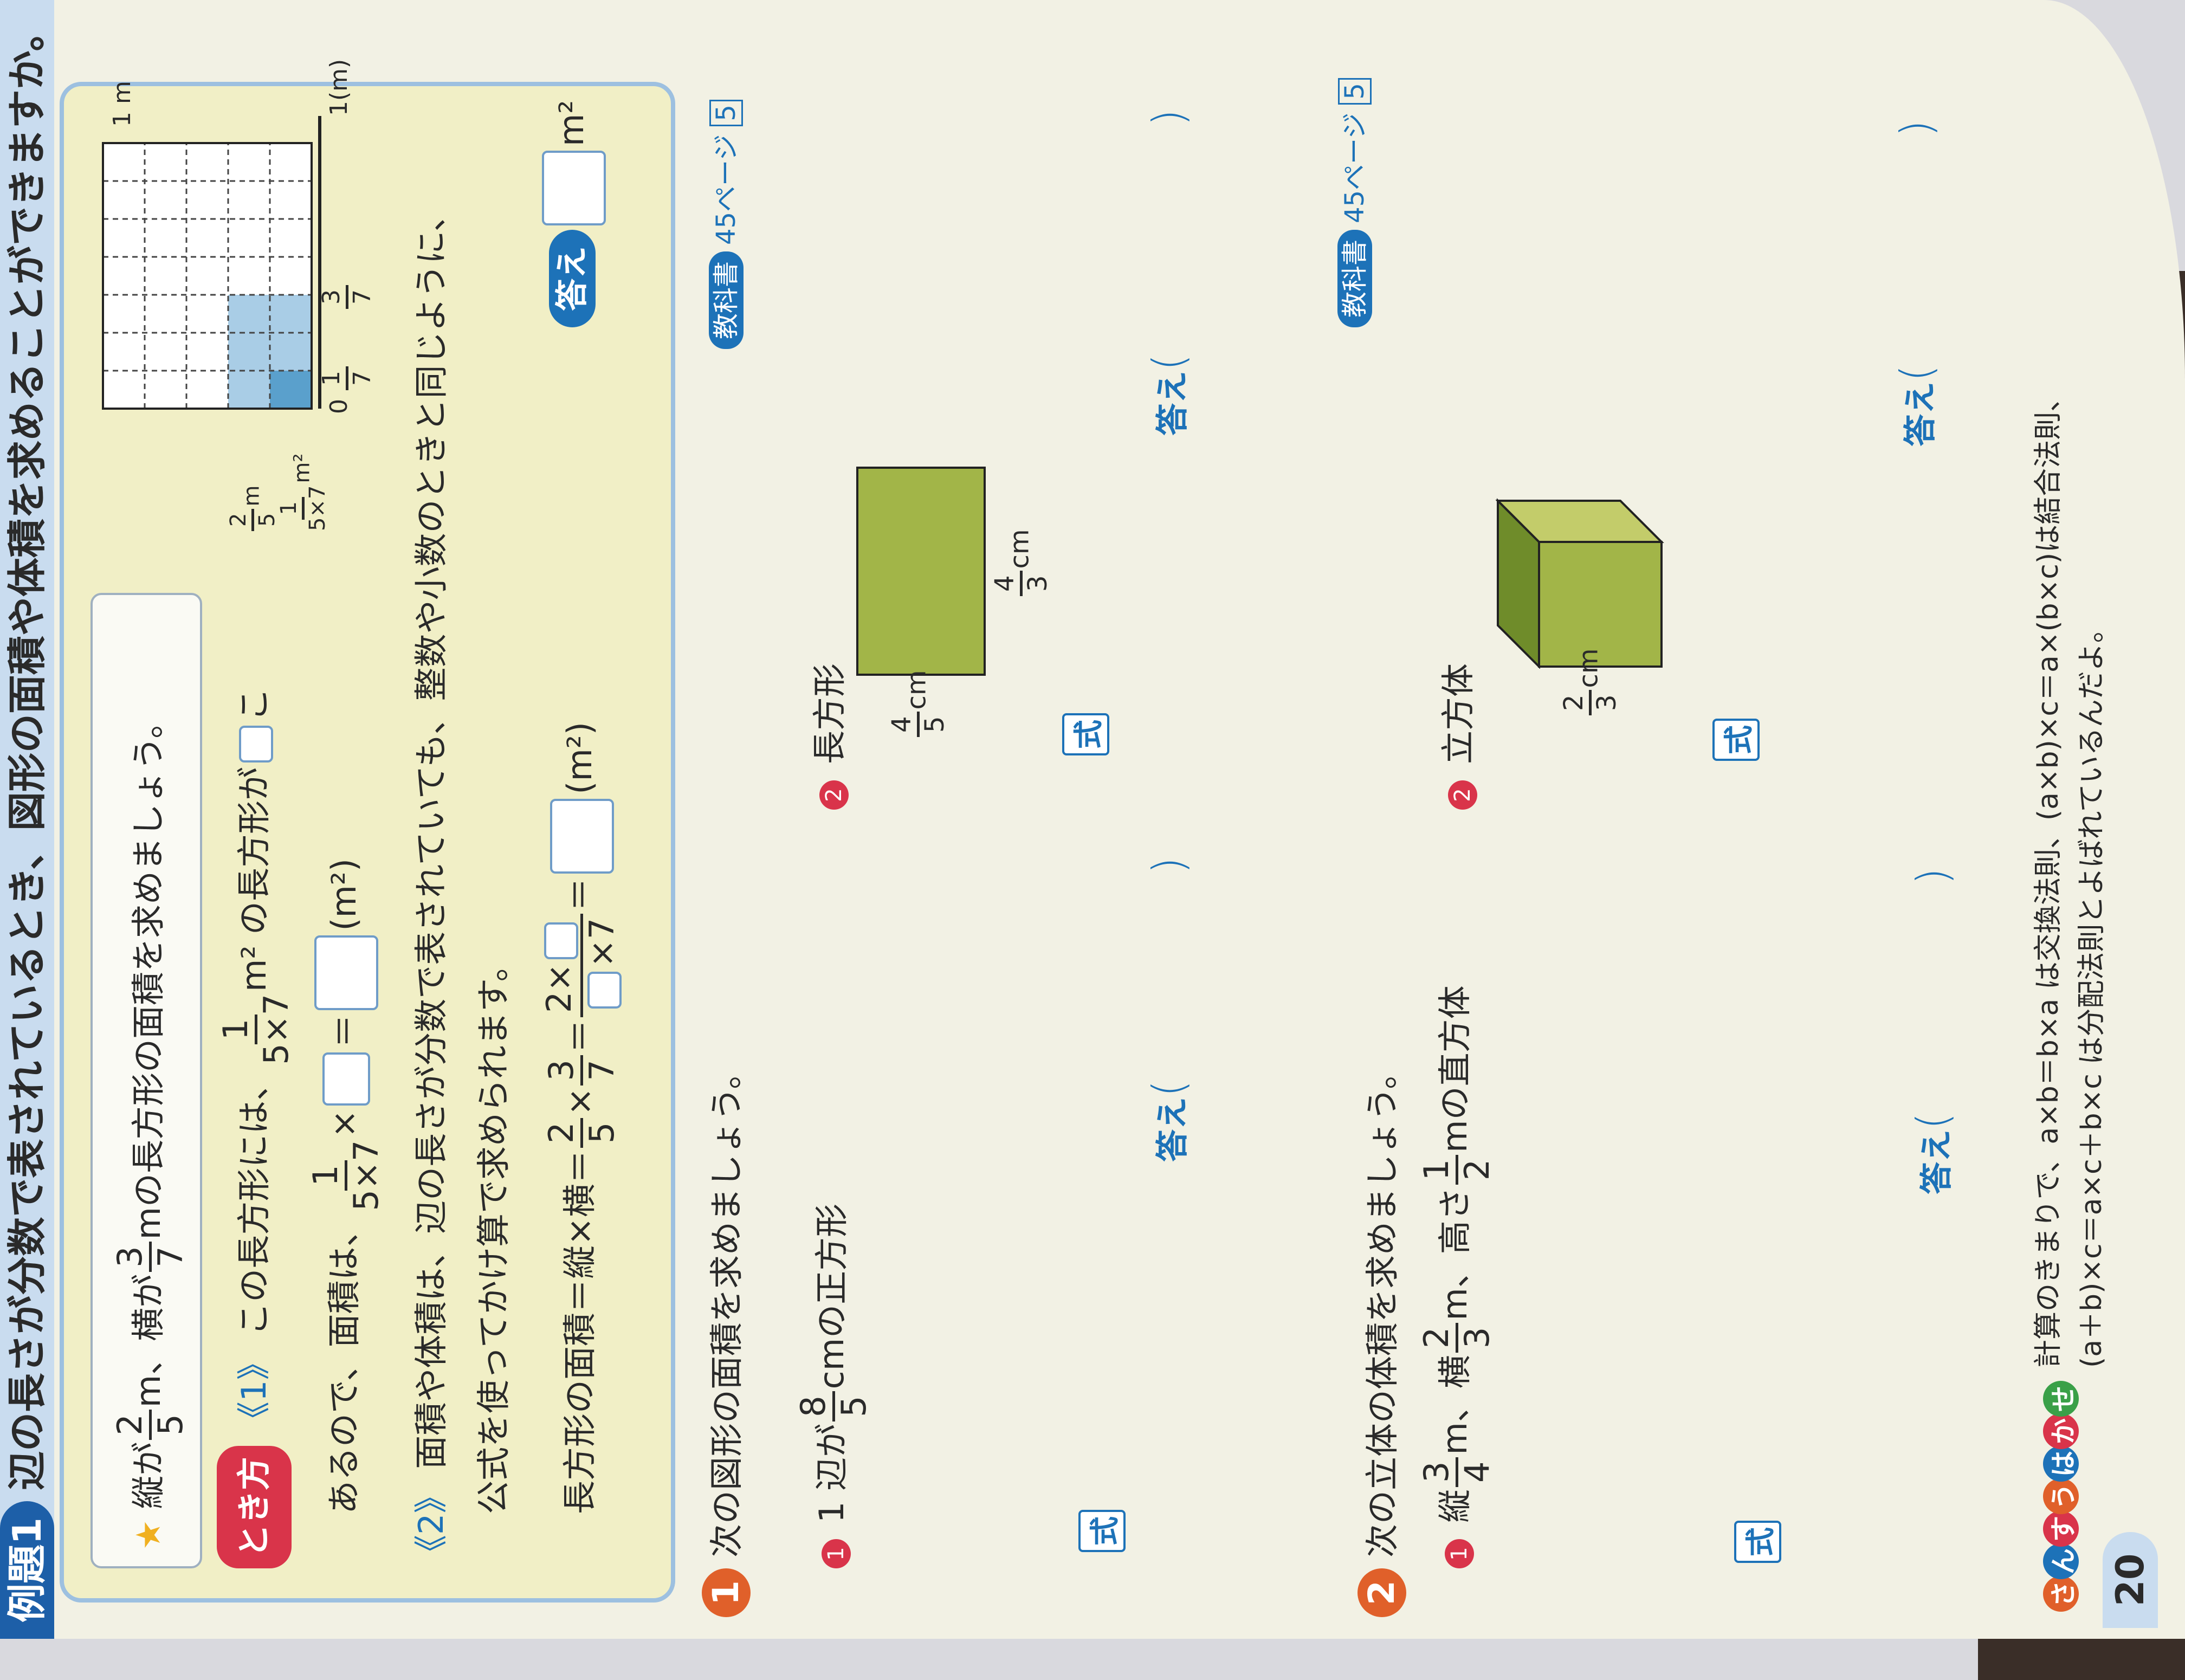  I want to click on page-number: 20, so click(2130, 1580).